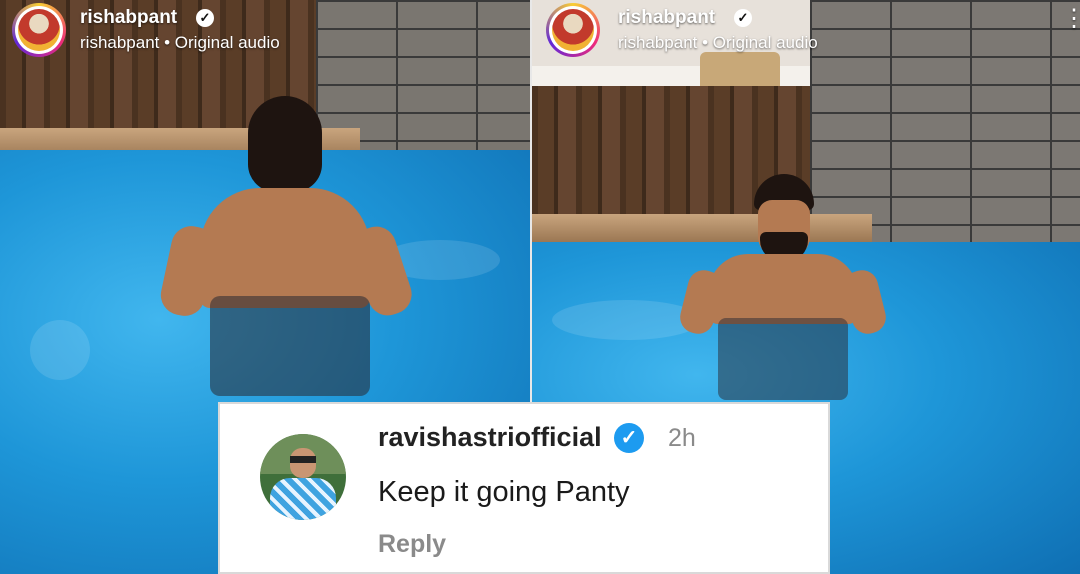 This screenshot has width=1080, height=574. What do you see at coordinates (303, 499) in the screenshot?
I see `avatar-shirt` at bounding box center [303, 499].